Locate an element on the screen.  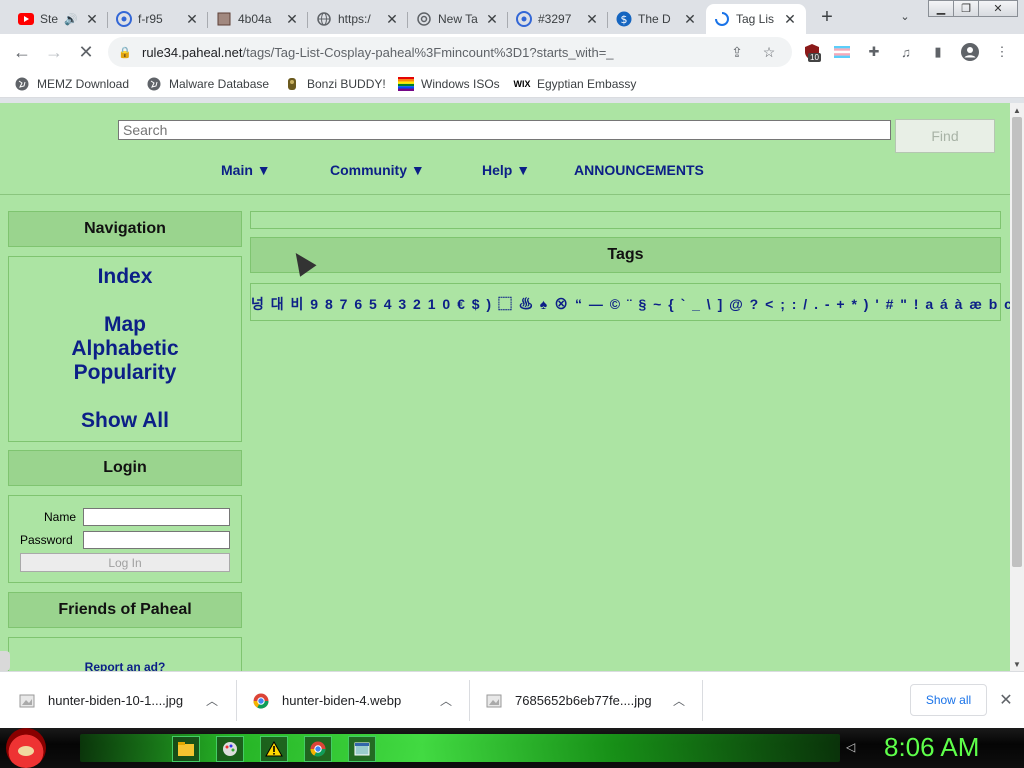
bookmark-label: Malware Database is located at coordinates (219, 84).